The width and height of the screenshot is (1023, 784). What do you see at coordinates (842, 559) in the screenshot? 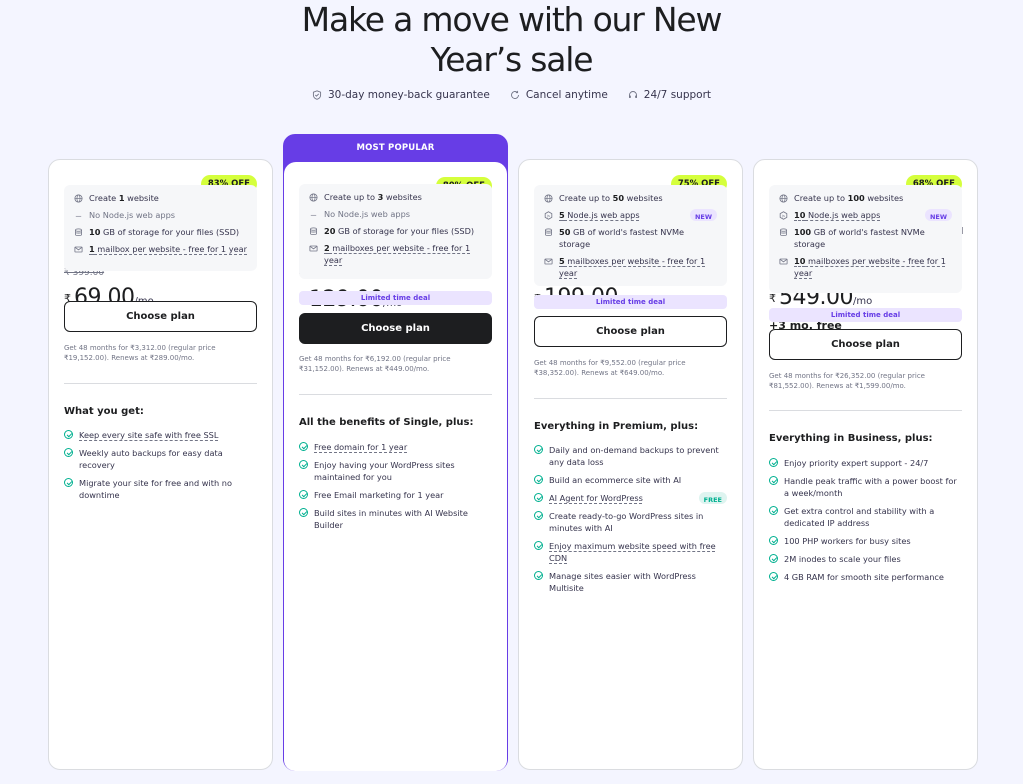
I see `included-text: 2M inodes to scale your files` at bounding box center [842, 559].